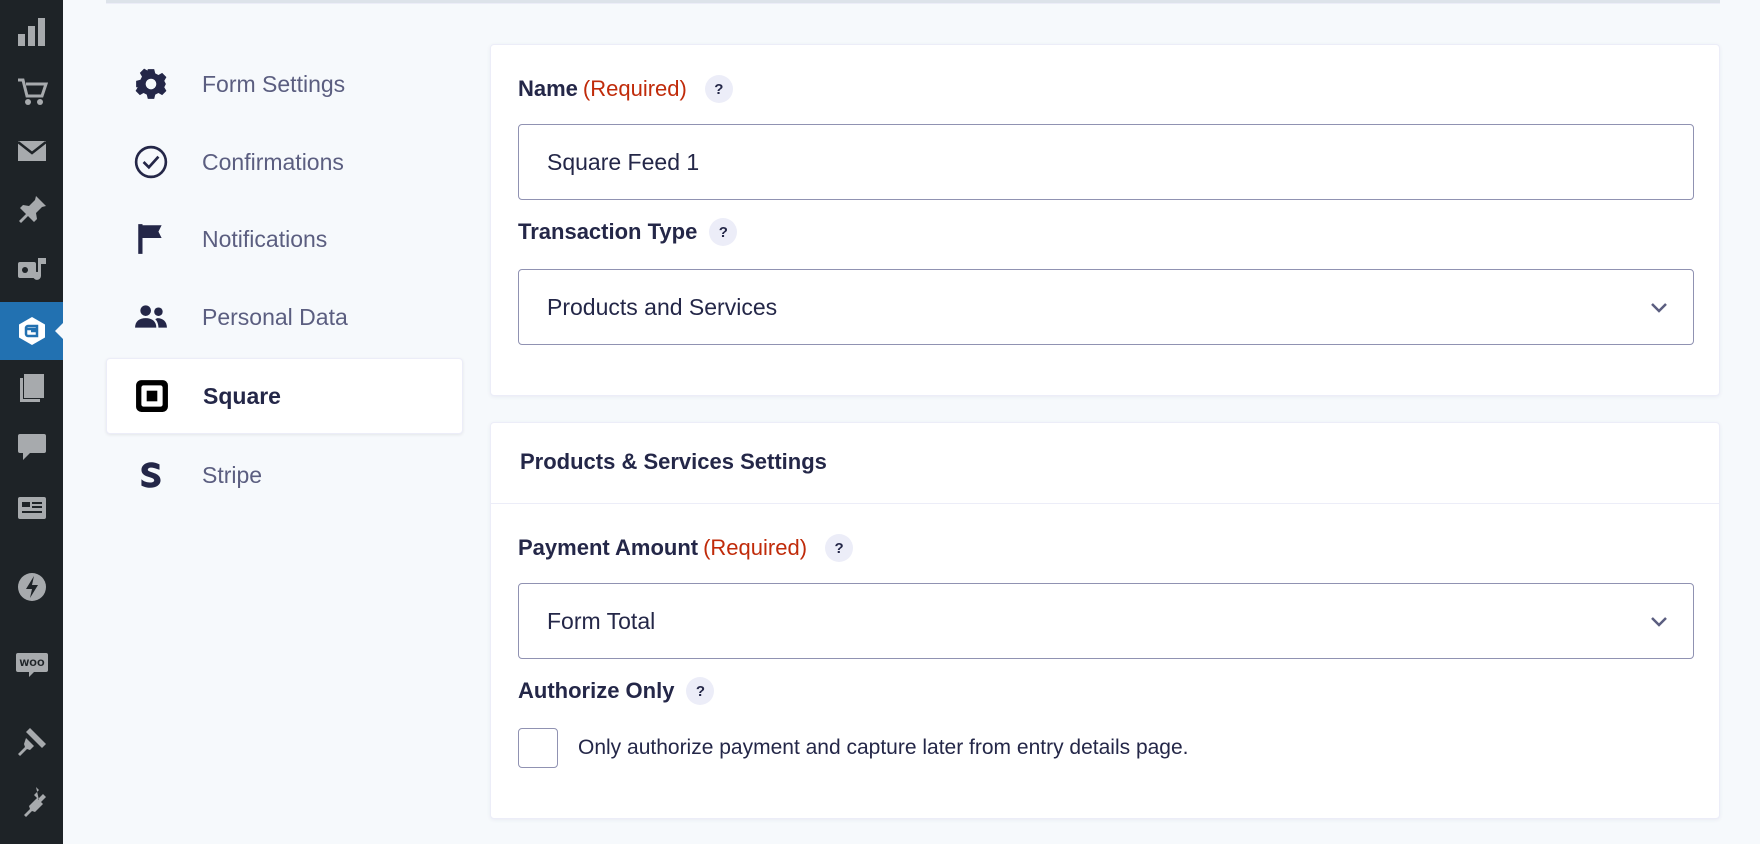  Describe the element at coordinates (1106, 307) in the screenshot. I see `transaction-type-select: Products and Services` at that location.